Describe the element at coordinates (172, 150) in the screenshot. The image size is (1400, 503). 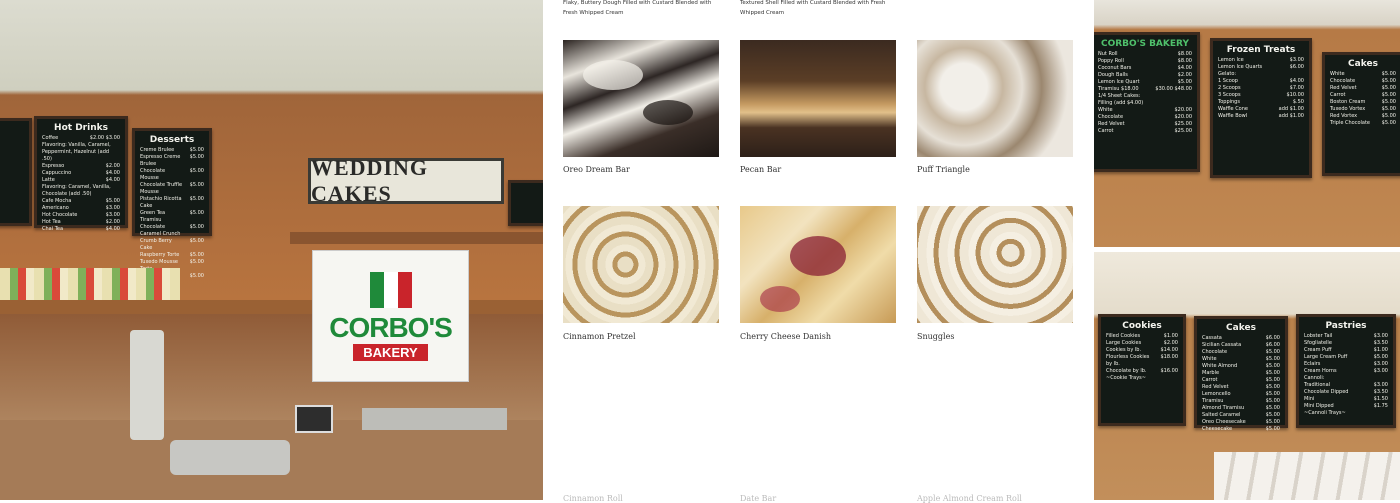
I see `menu-line: Creme Brulee $5.00` at that location.